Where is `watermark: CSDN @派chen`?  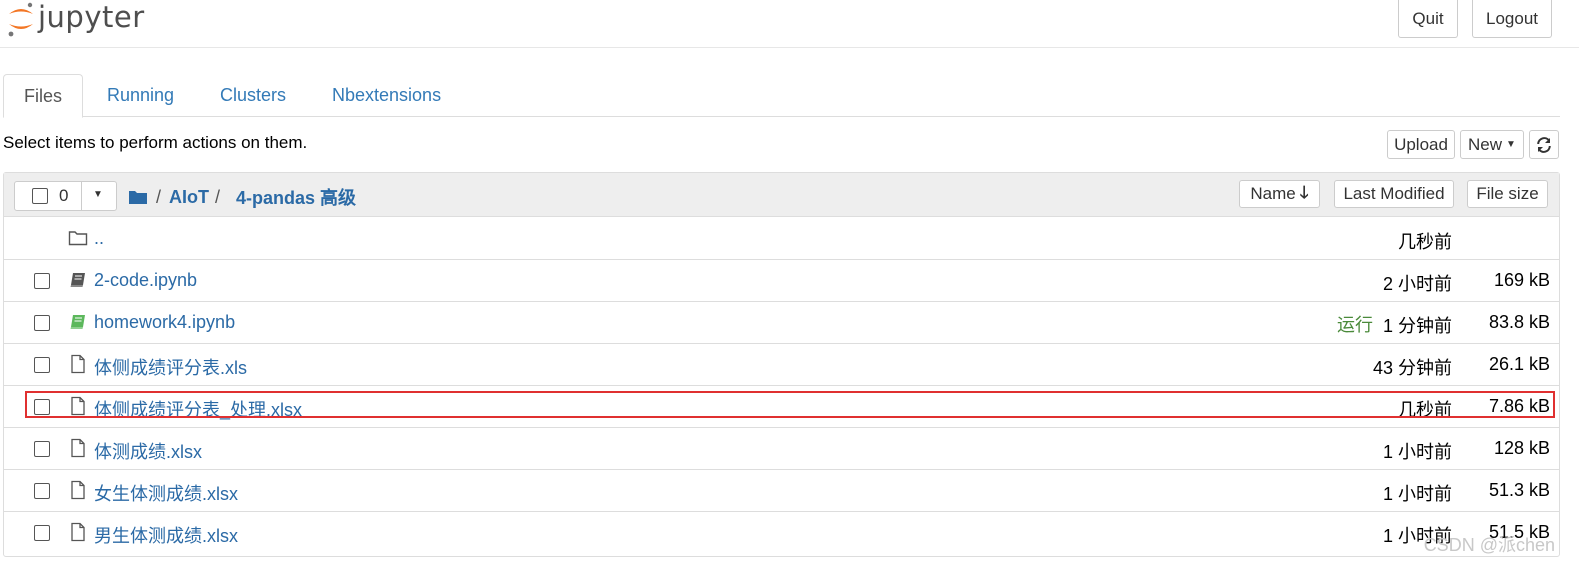
watermark: CSDN @派chen is located at coordinates (1489, 545).